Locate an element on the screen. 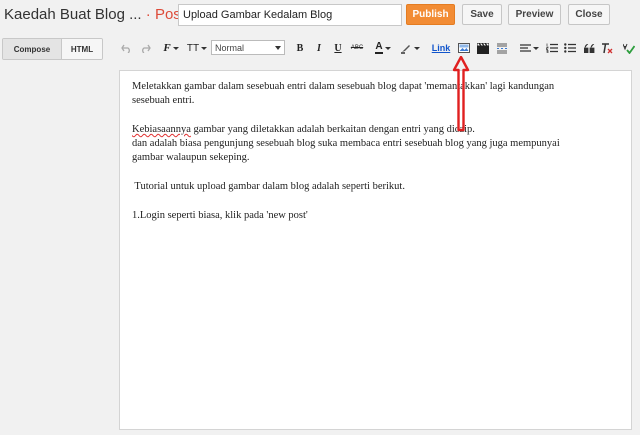 The image size is (640, 435). tab-html: HTML is located at coordinates (82, 49).